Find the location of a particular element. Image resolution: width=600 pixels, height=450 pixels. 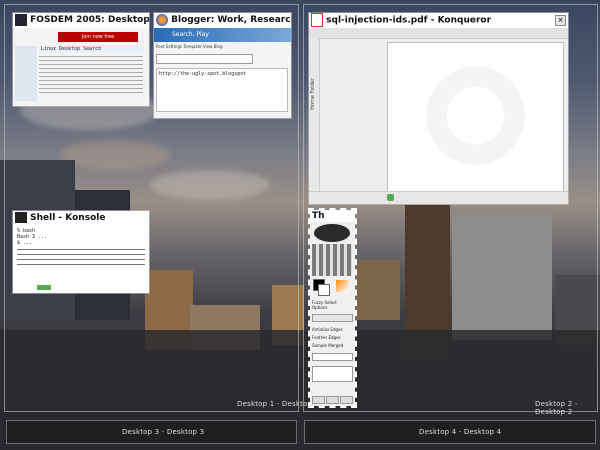

restore-button is located at coordinates (332, 400).